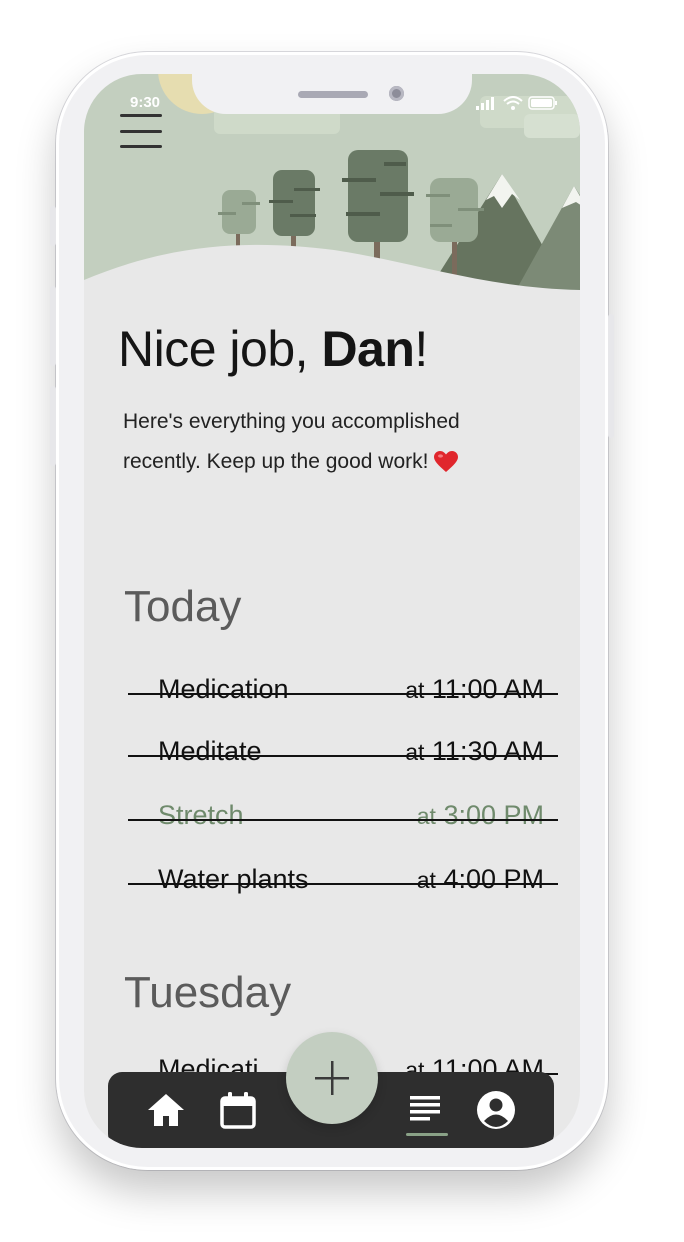  Describe the element at coordinates (223, 689) in the screenshot. I see `task-name: Medication` at that location.